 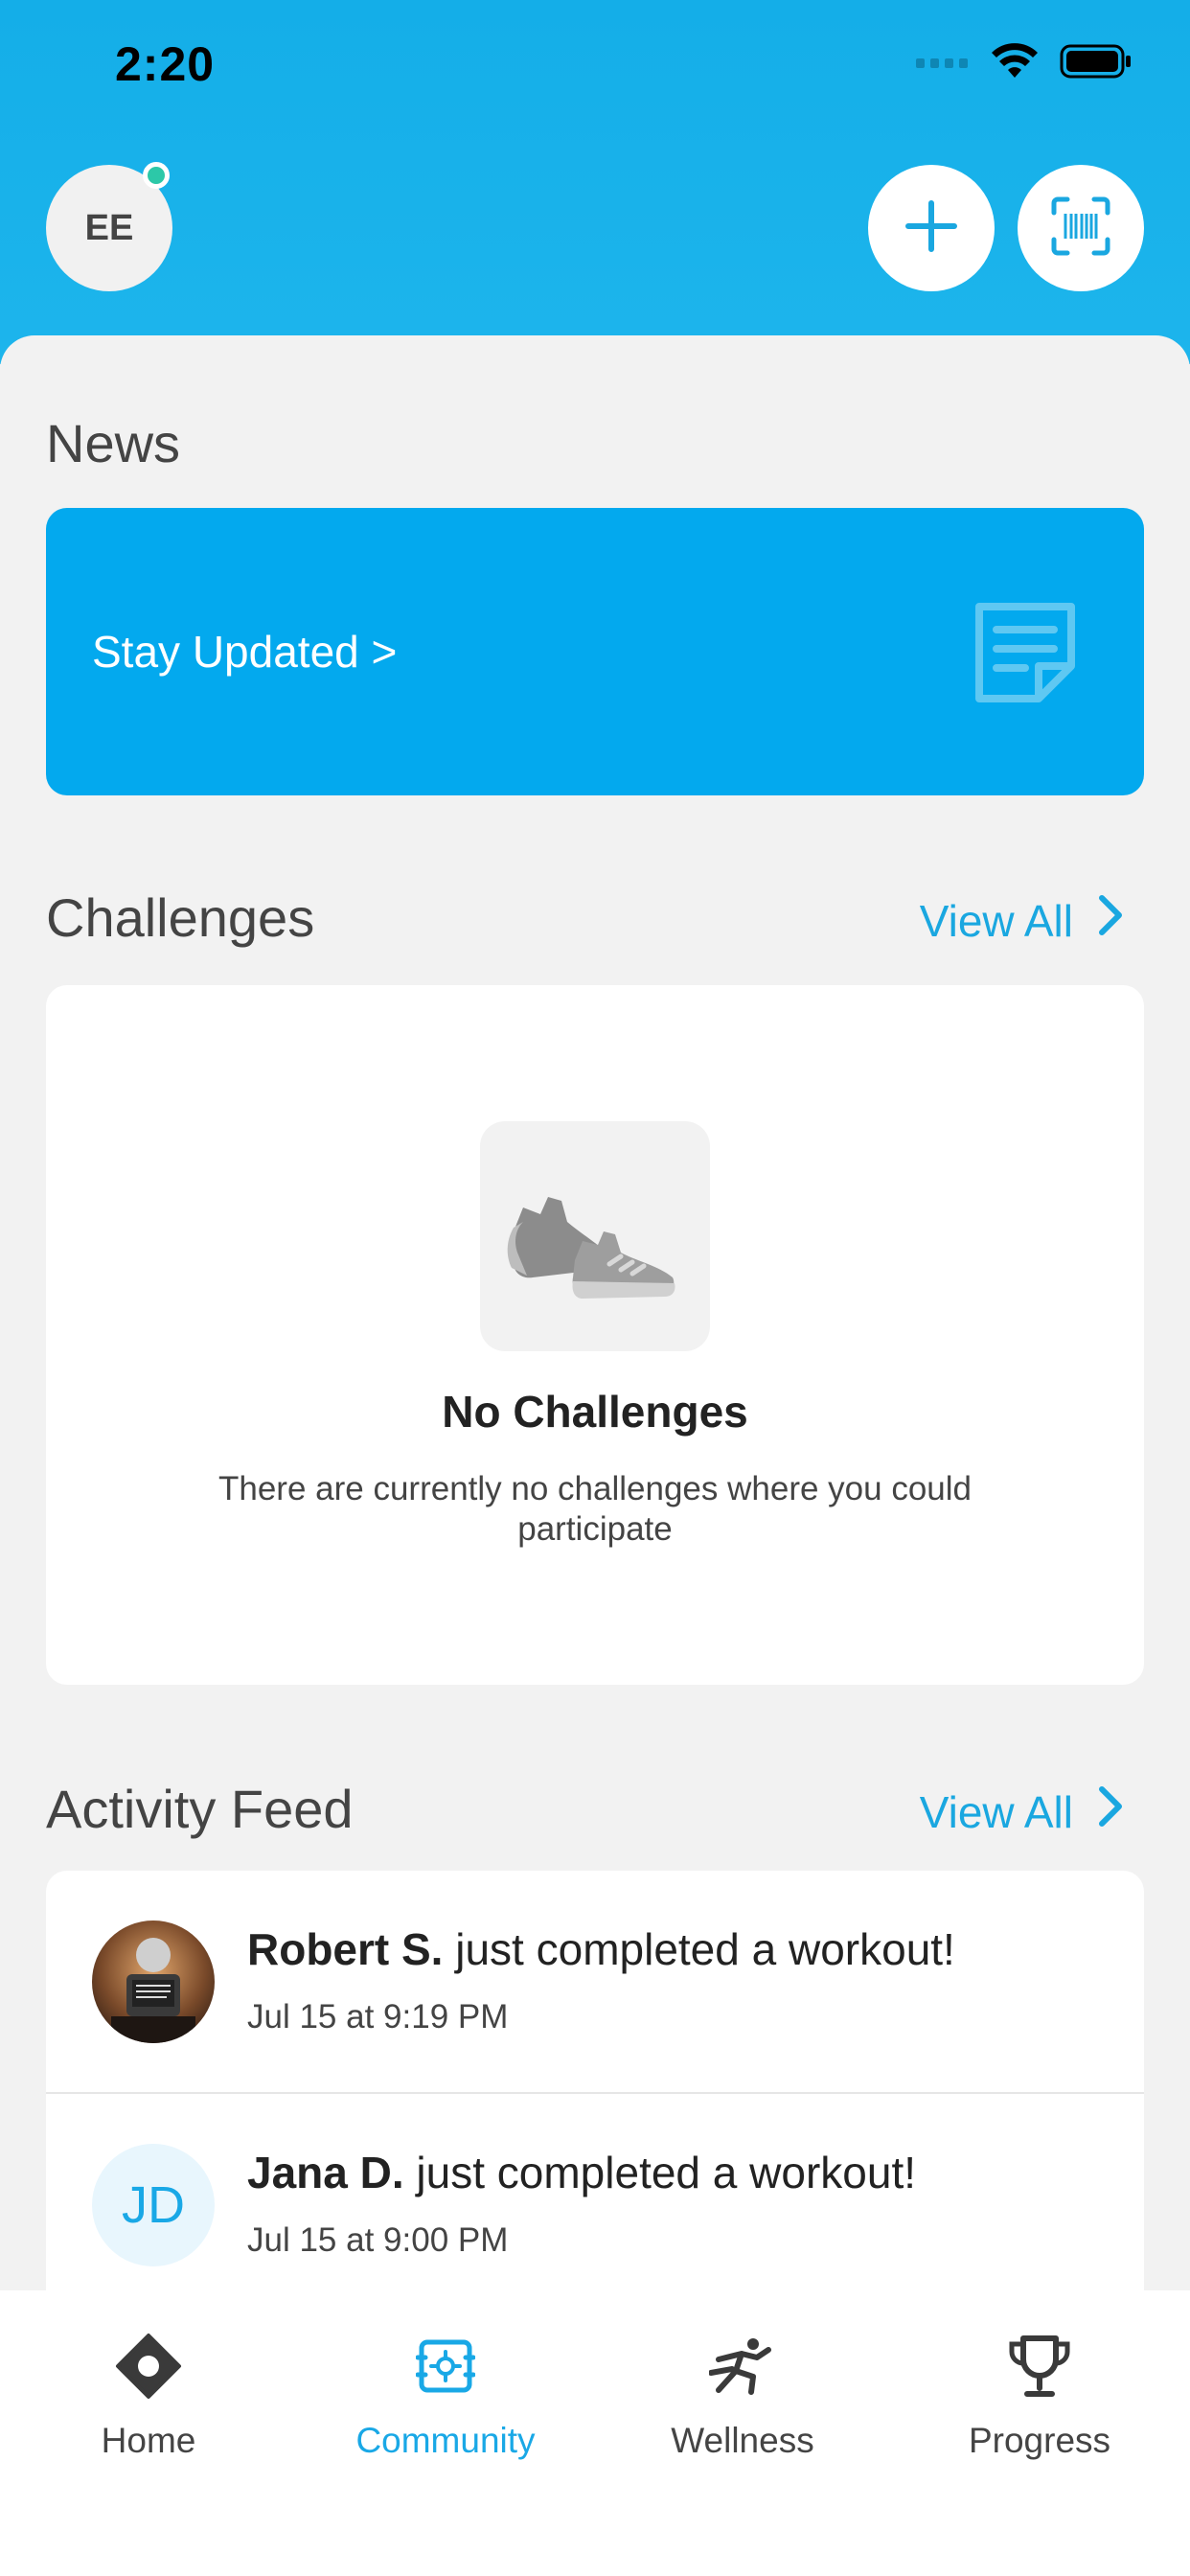 I want to click on tab-community: Community, so click(x=445, y=2395).